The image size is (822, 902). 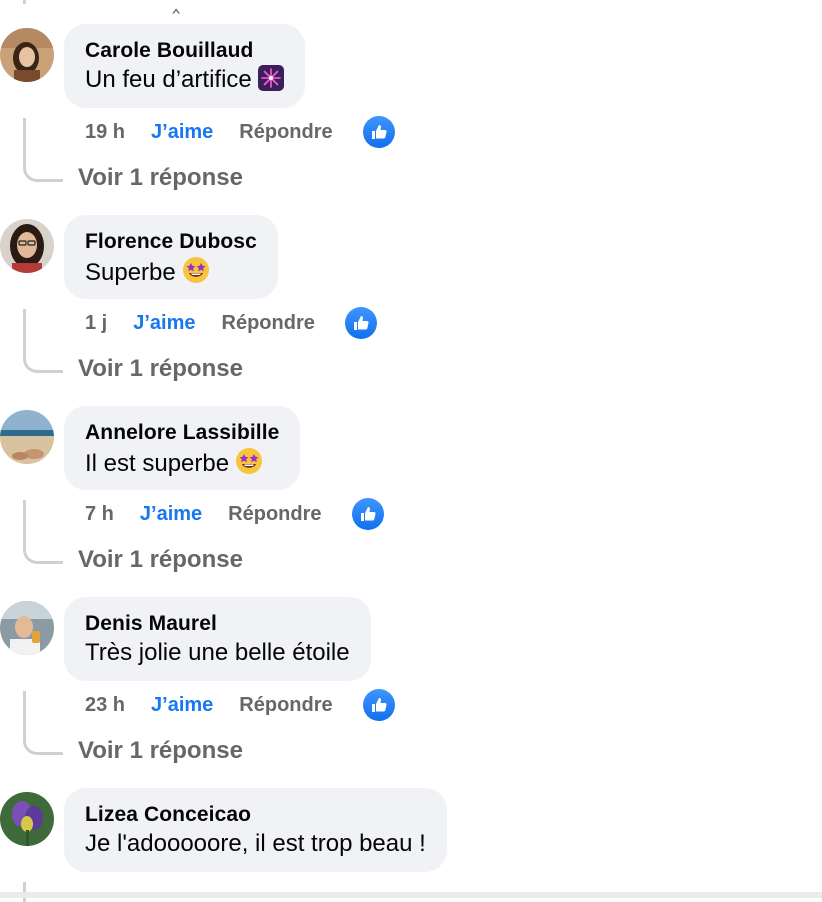 I want to click on comment-bubble: Florence Dubosc Superbe, so click(x=171, y=257).